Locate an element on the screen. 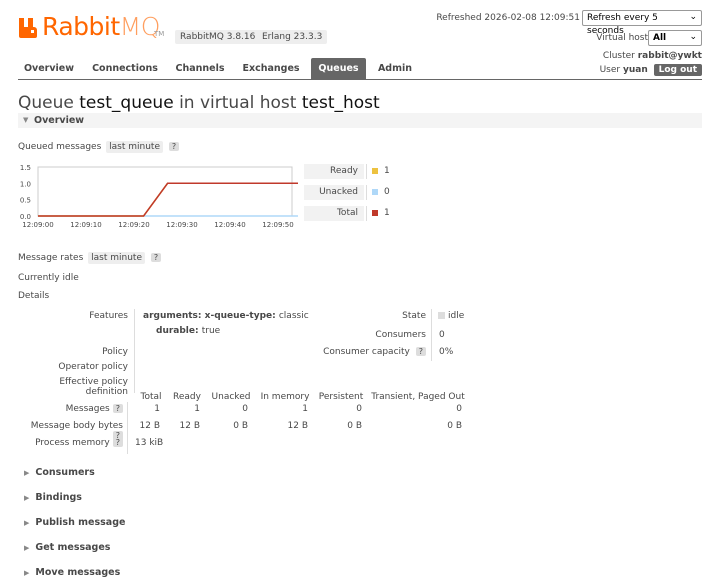 Image resolution: width=720 pixels, height=587 pixels. legend-row-ready: Ready 1 is located at coordinates (354, 171).